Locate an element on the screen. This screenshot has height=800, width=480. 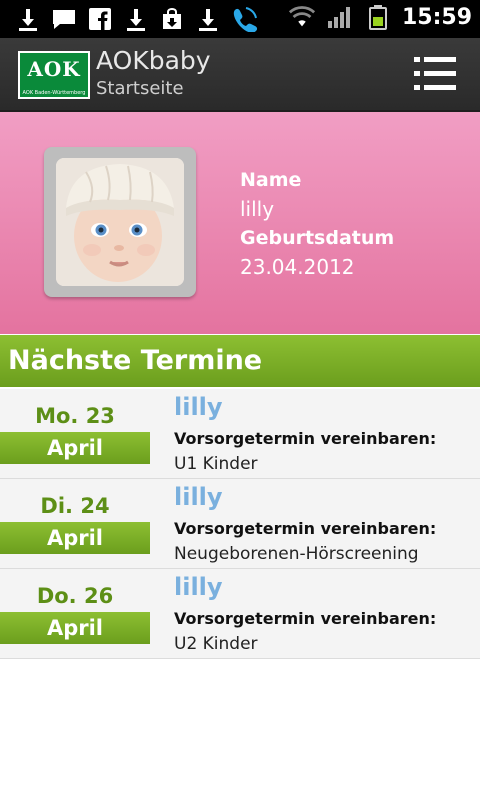
wifi-icon is located at coordinates (302, 17).